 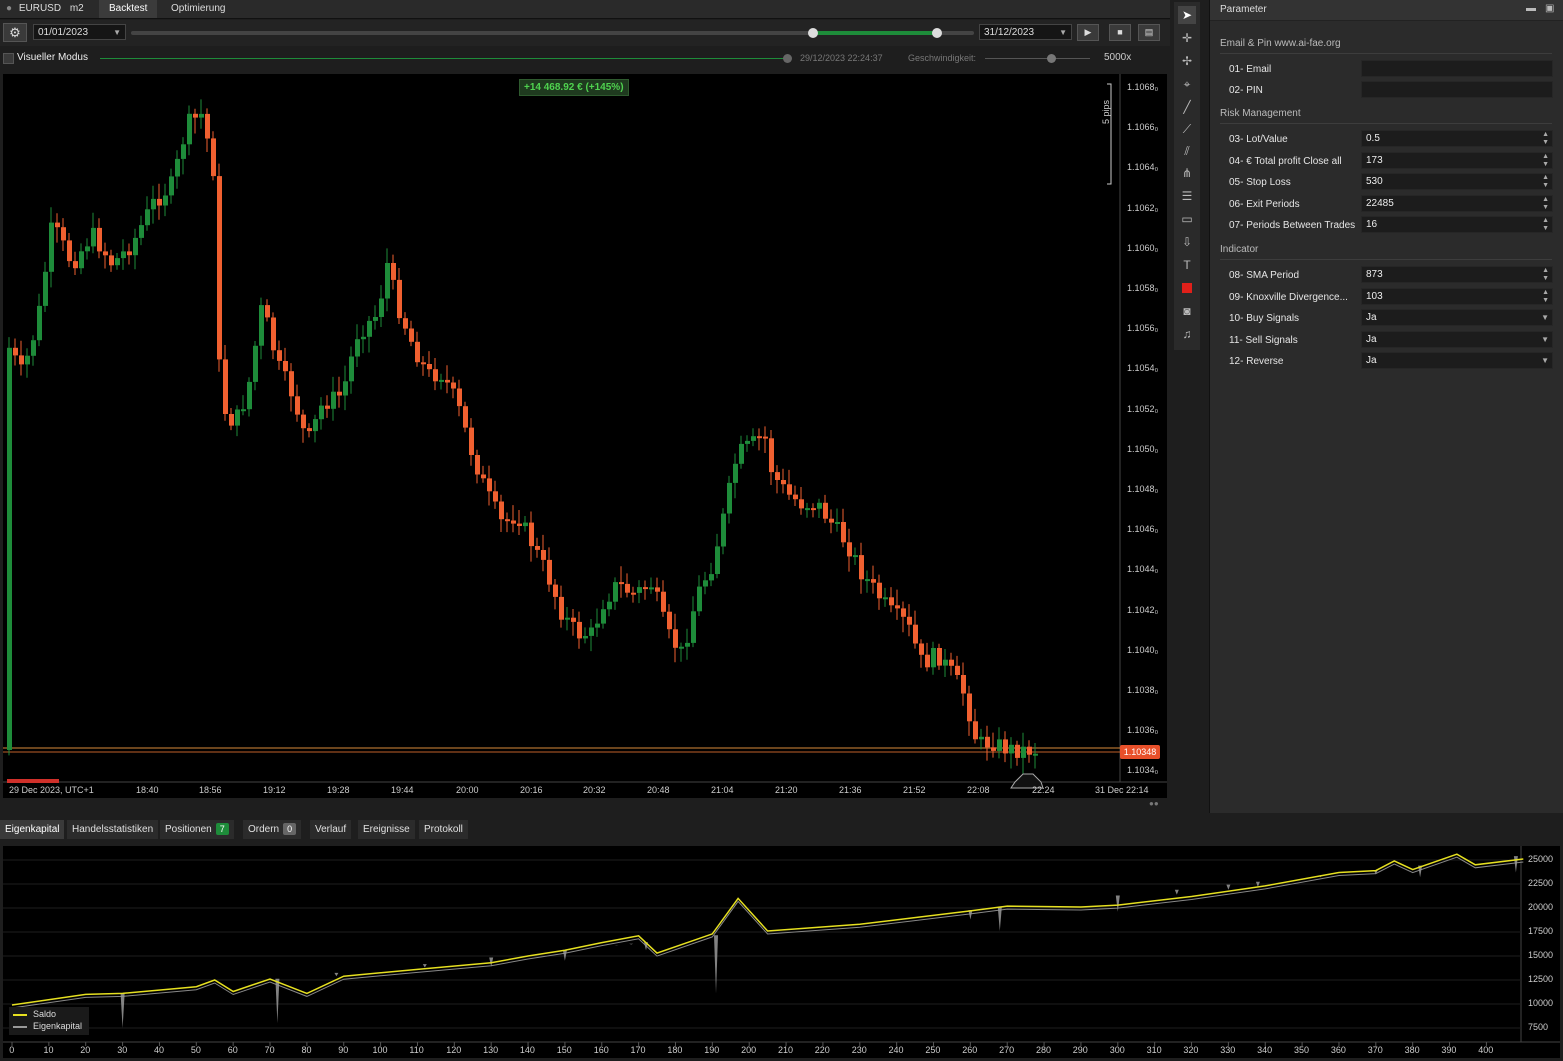 What do you see at coordinates (380, 1050) in the screenshot?
I see `equity-x-tick: 100` at bounding box center [380, 1050].